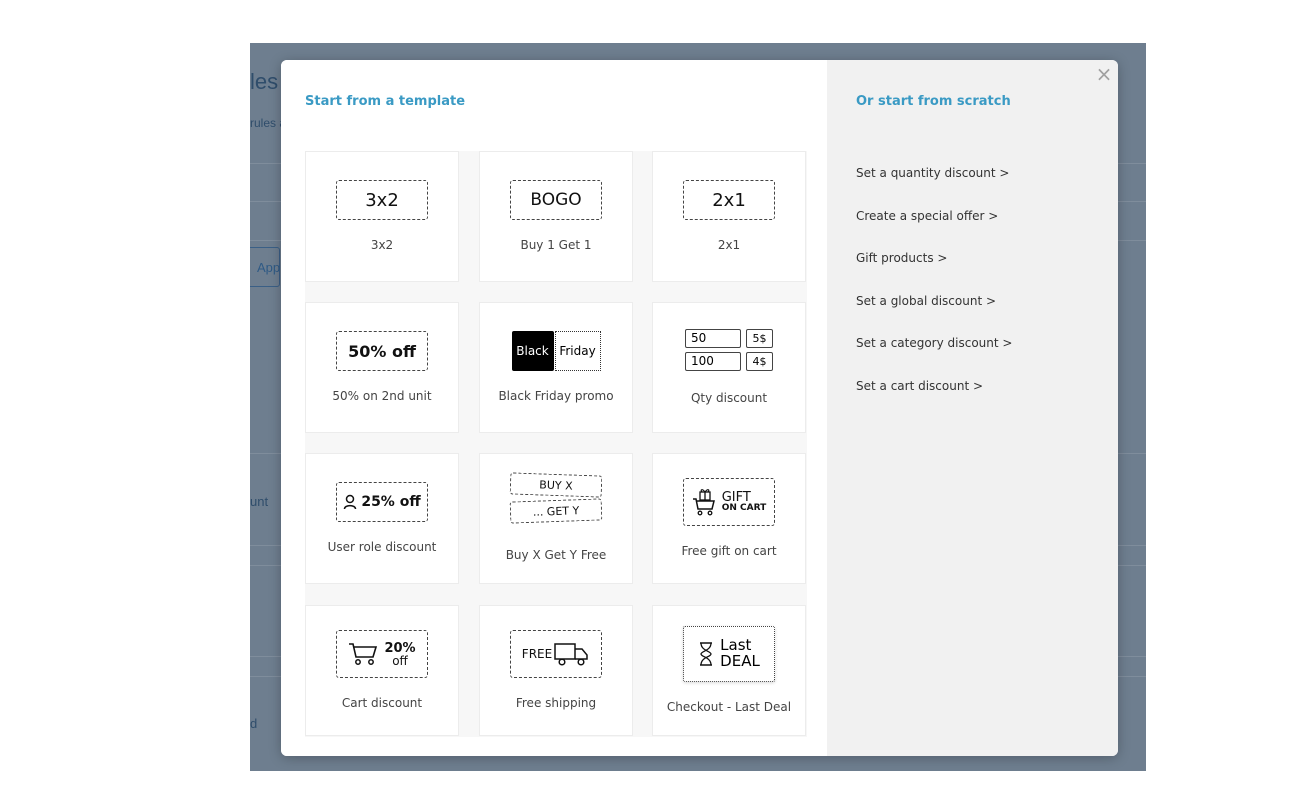 Image resolution: width=1300 pixels, height=803 pixels. Describe the element at coordinates (556, 511) in the screenshot. I see `coupon-bottom: ... GET Y` at that location.